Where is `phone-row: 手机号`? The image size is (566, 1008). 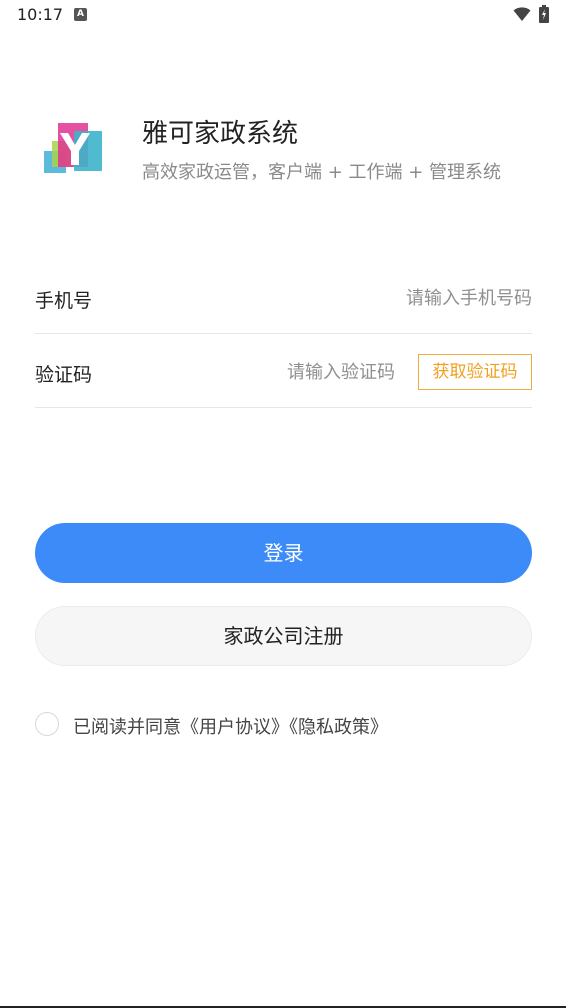 phone-row: 手机号 is located at coordinates (283, 298).